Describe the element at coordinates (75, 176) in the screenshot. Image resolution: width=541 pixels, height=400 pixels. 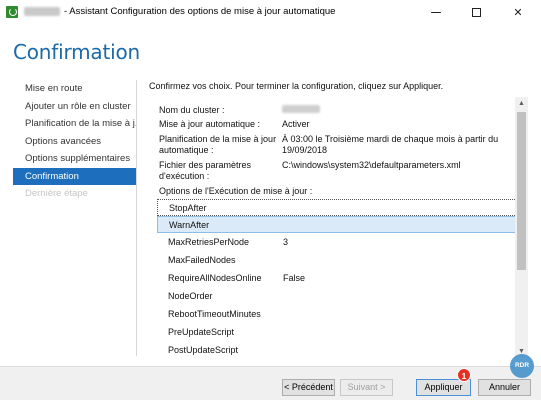
I see `step-confirmation: Confirmation` at that location.